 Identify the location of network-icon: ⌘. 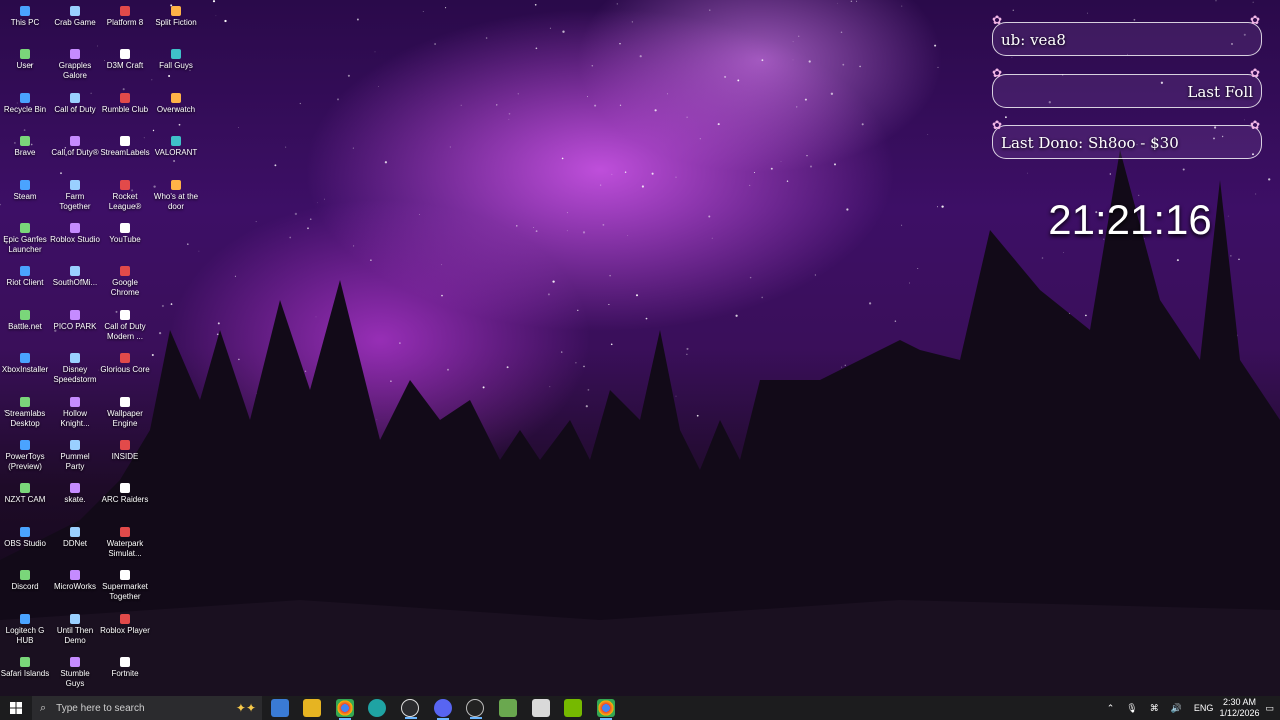
(1154, 708).